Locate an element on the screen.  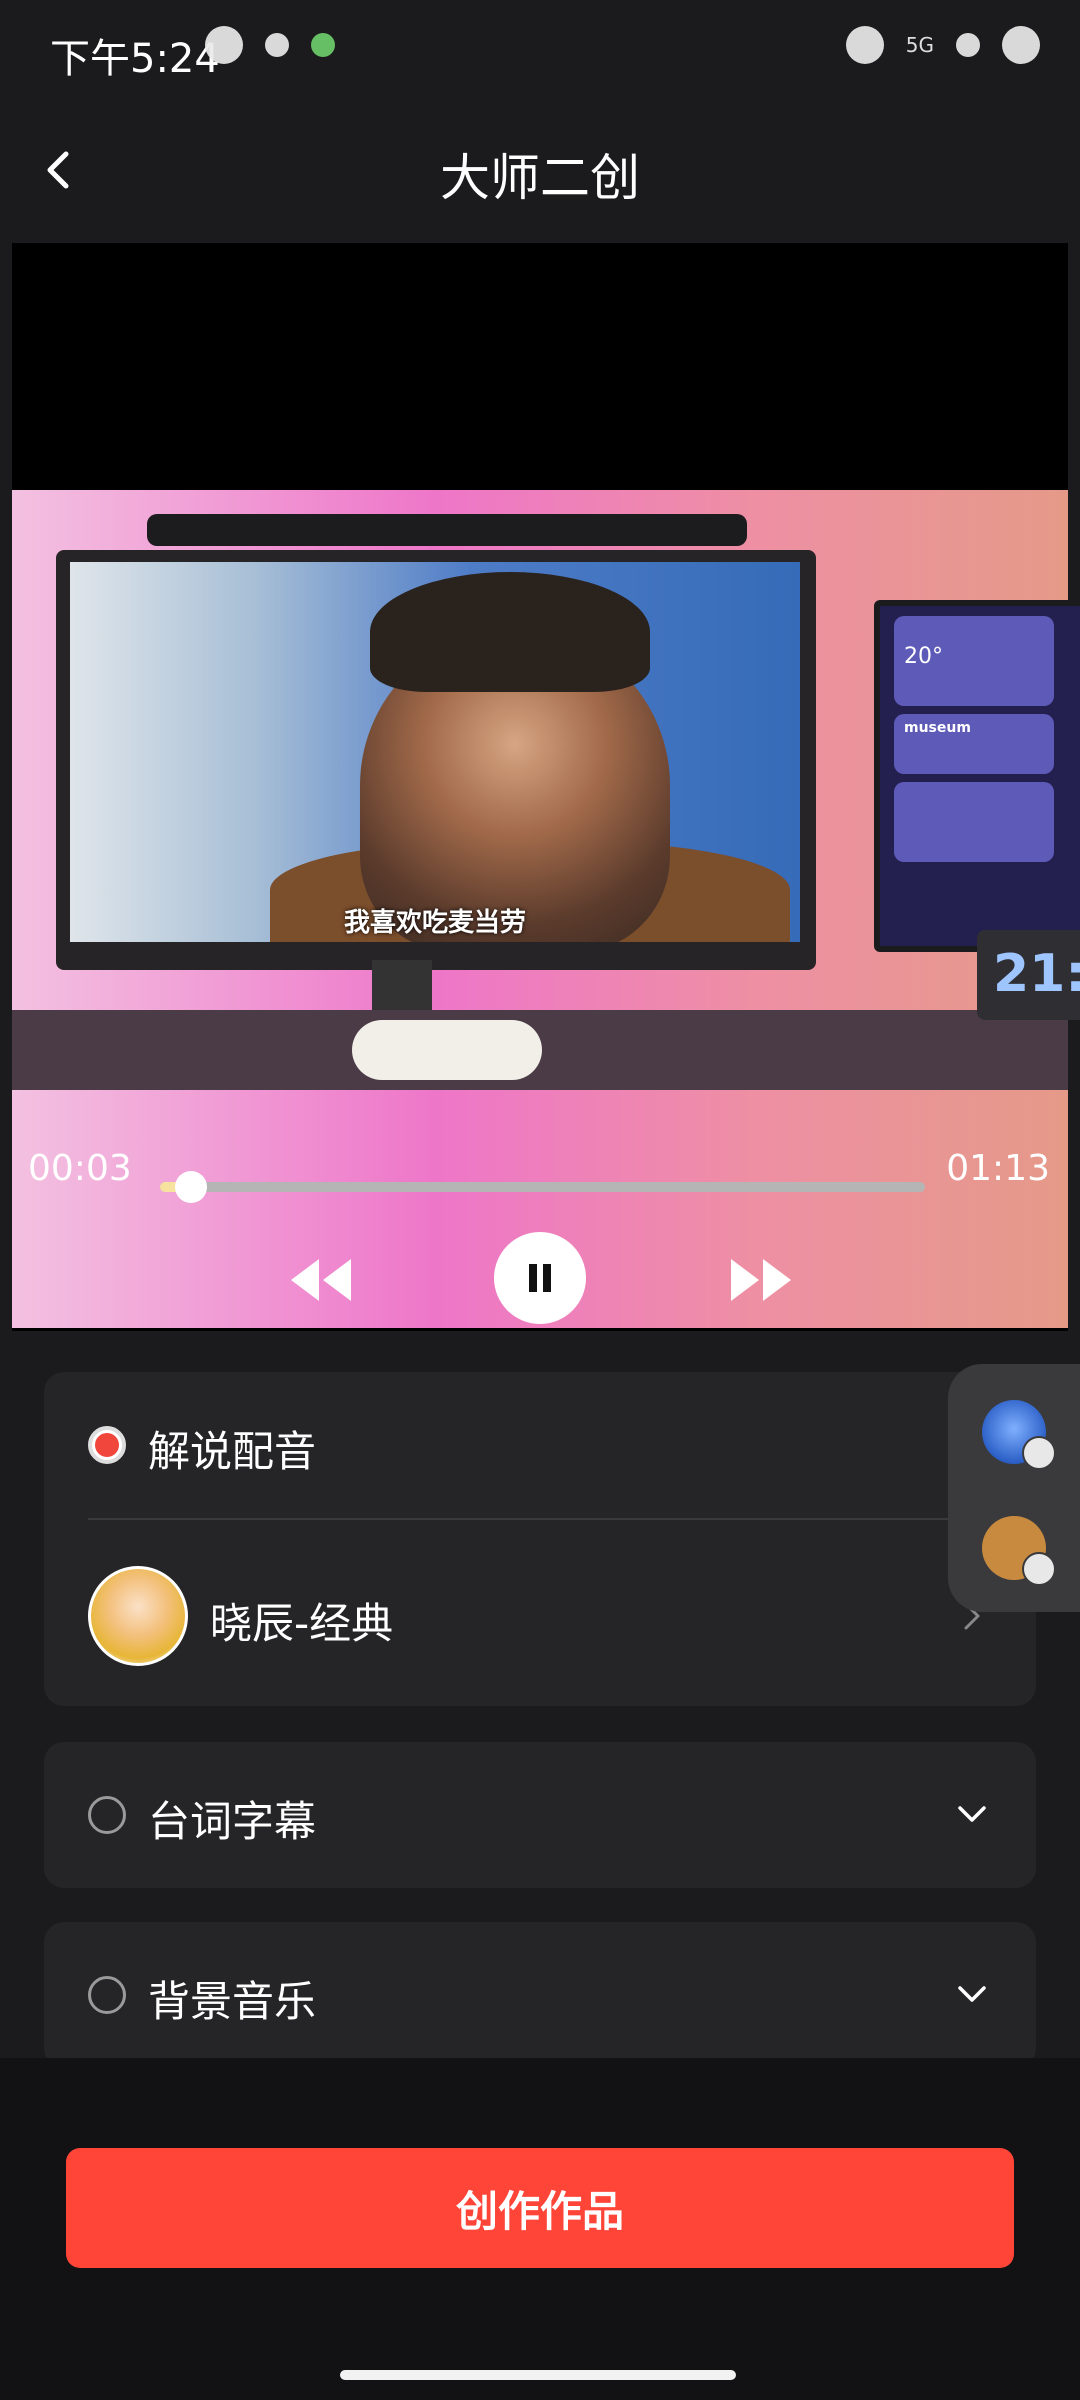
home-indicator is located at coordinates (538, 2375).